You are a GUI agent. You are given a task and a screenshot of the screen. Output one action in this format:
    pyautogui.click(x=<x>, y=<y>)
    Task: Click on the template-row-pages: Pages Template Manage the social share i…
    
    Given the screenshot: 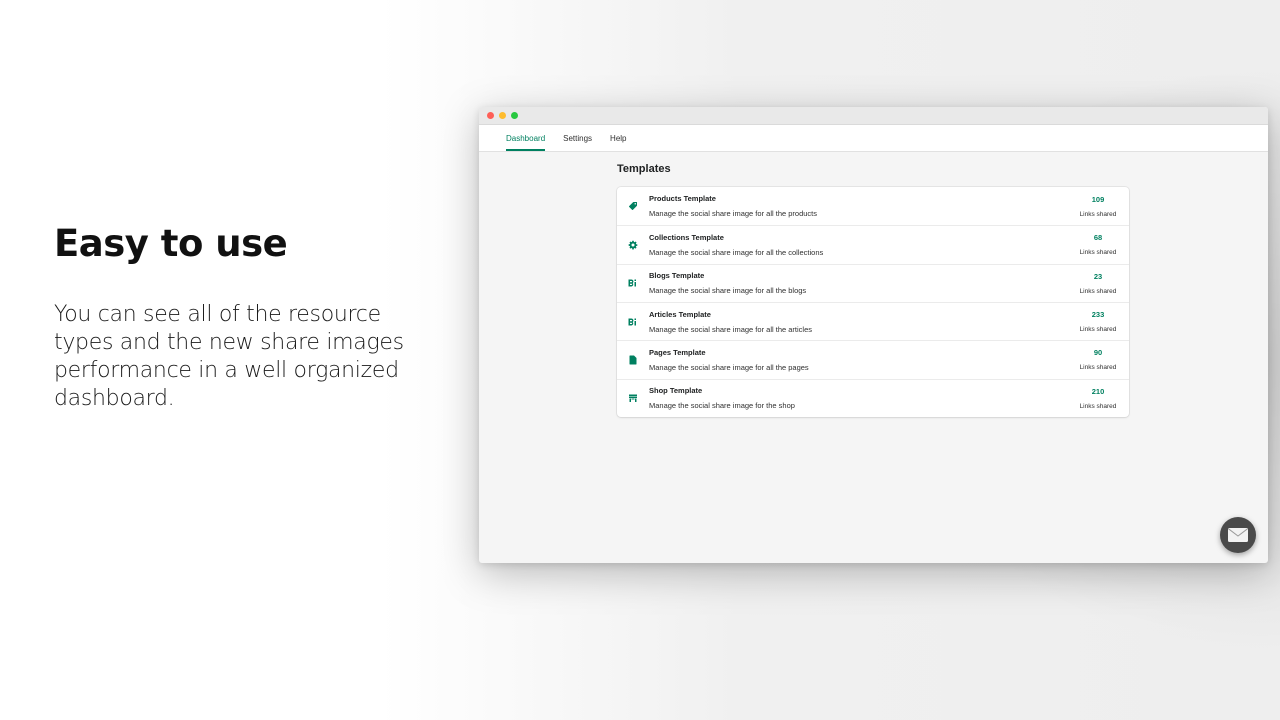 What is the action you would take?
    pyautogui.click(x=873, y=359)
    